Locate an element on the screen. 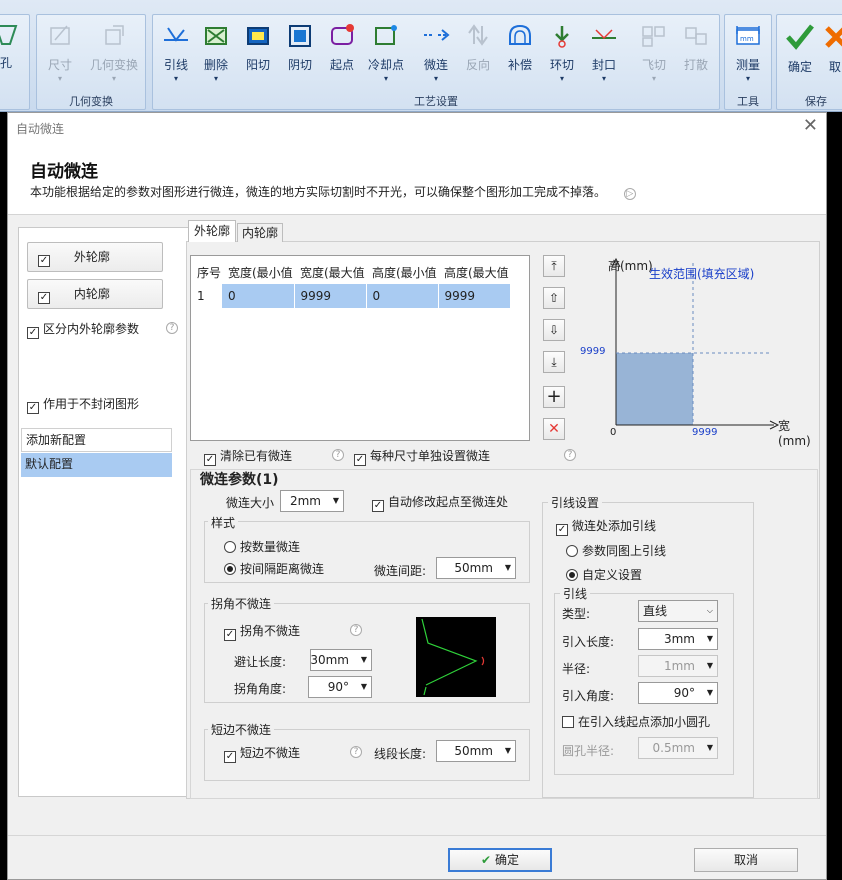 This screenshot has width=842, height=880. clear-existing-checkbox: ✓ is located at coordinates (210, 460).